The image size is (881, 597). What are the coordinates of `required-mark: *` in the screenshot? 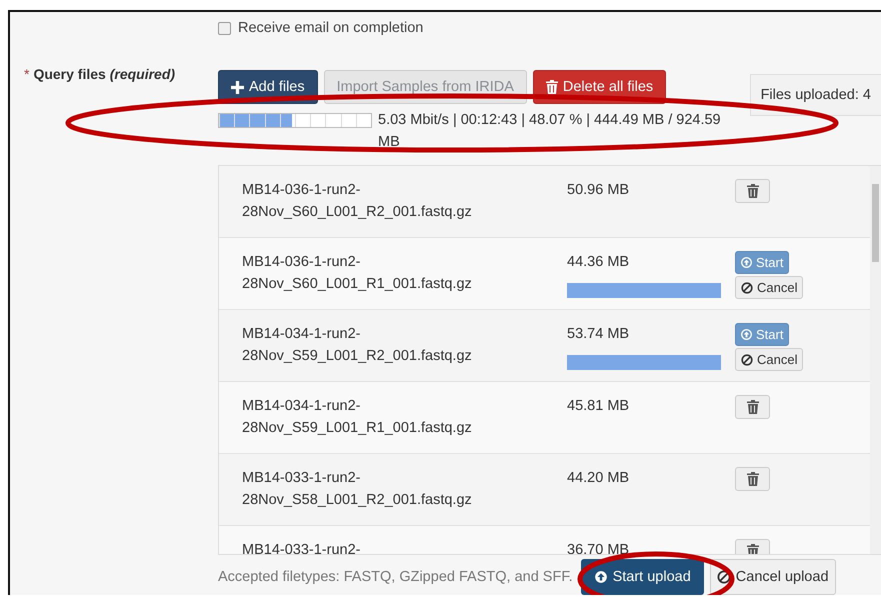 It's located at (27, 74).